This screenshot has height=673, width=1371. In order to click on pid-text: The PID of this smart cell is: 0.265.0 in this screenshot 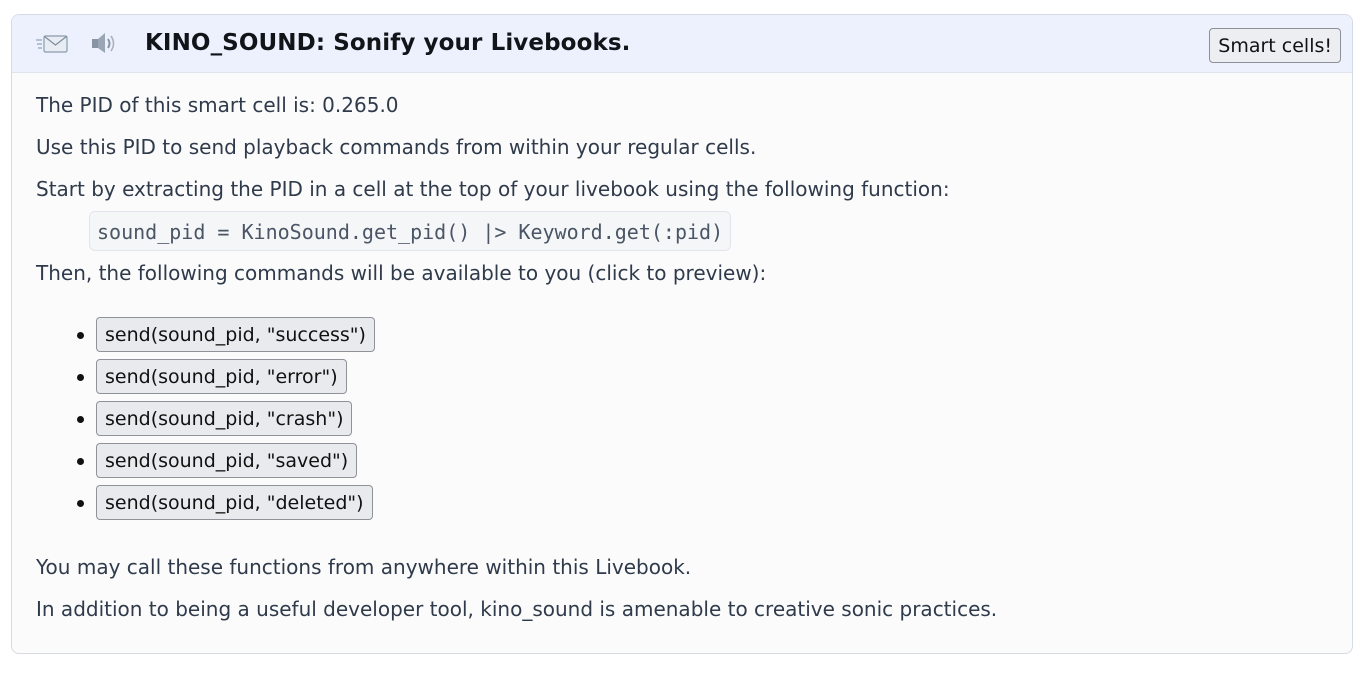, I will do `click(217, 105)`.